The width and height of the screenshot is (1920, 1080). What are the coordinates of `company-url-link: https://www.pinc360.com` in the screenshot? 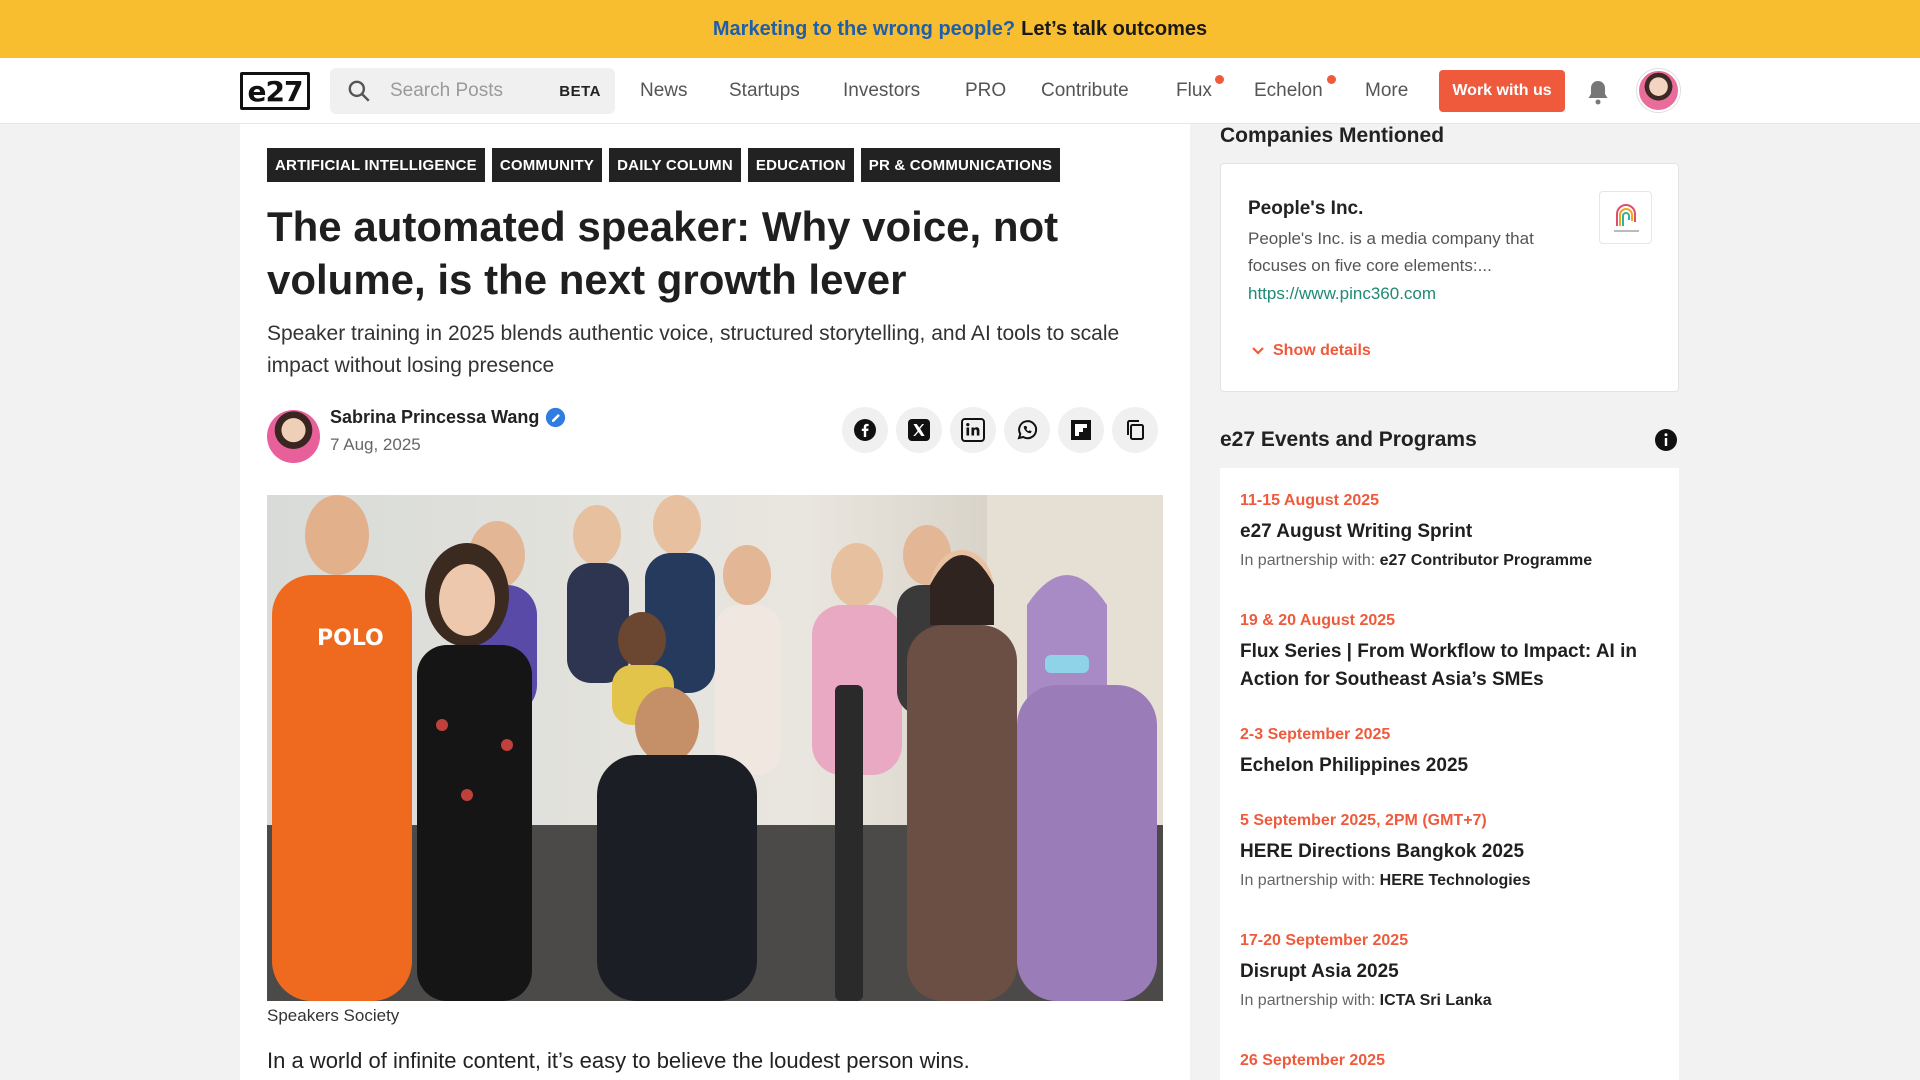 It's located at (1342, 294).